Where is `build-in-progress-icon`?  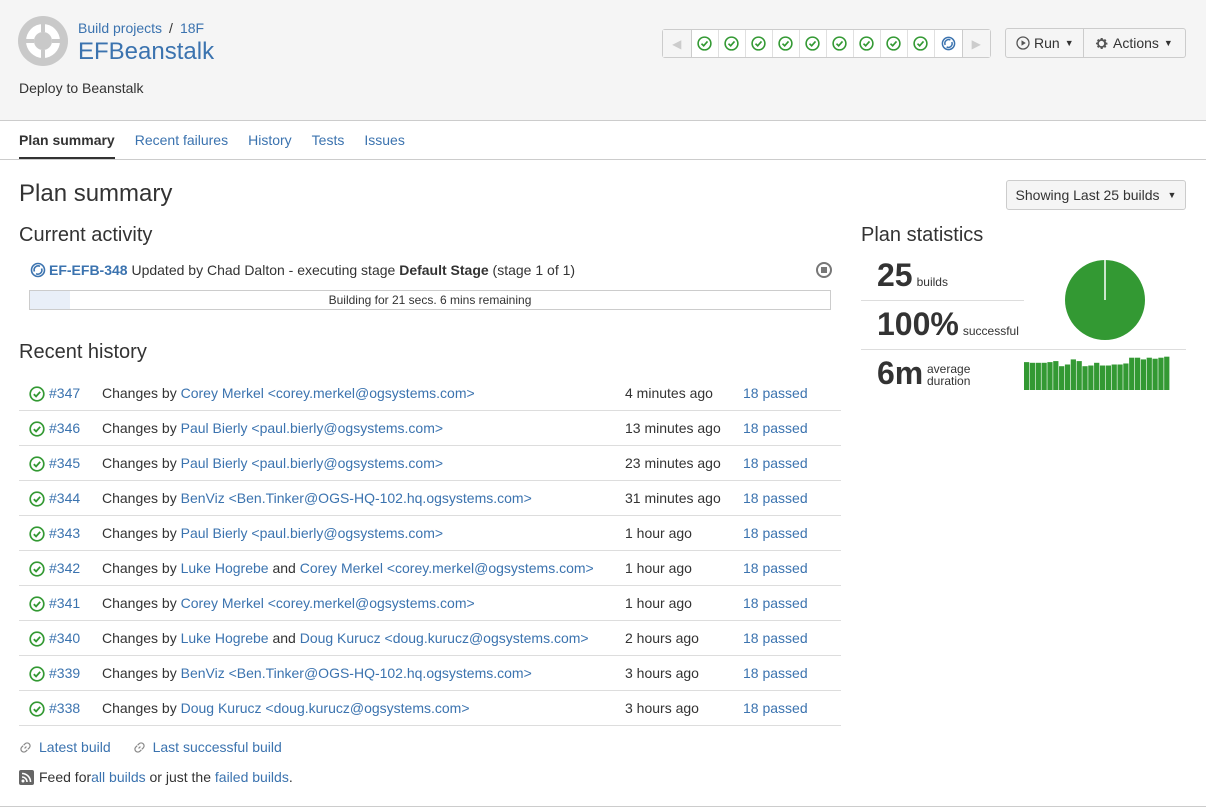
build-in-progress-icon is located at coordinates (948, 43).